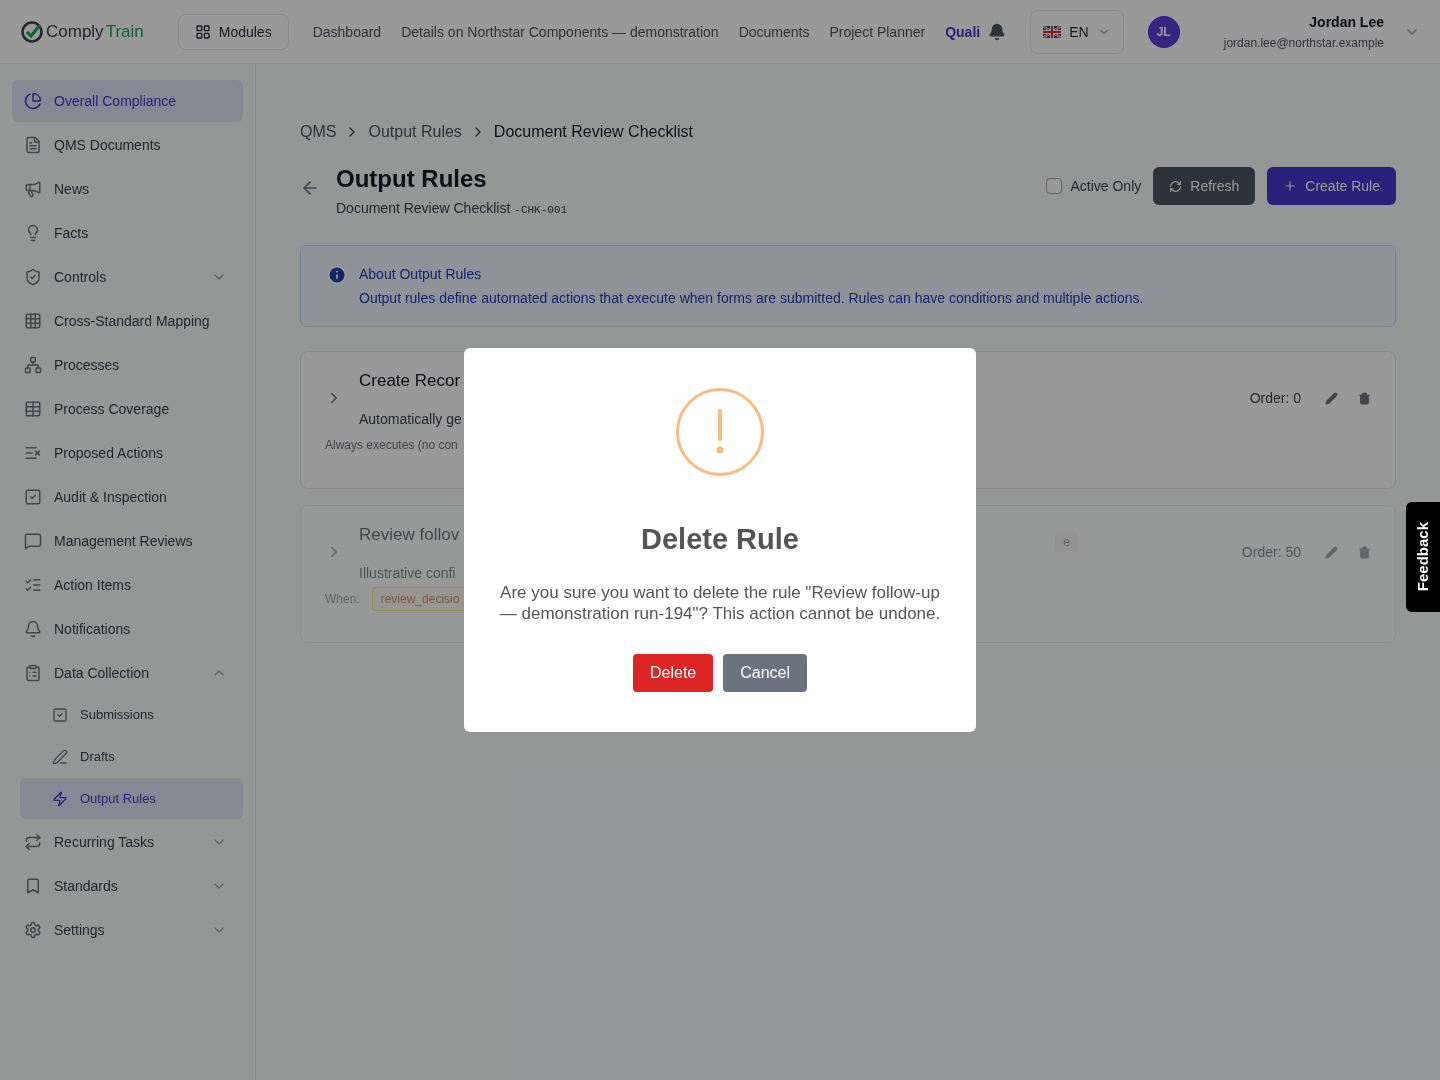  Describe the element at coordinates (127, 409) in the screenshot. I see `sidebar-item: Process Coverage` at that location.